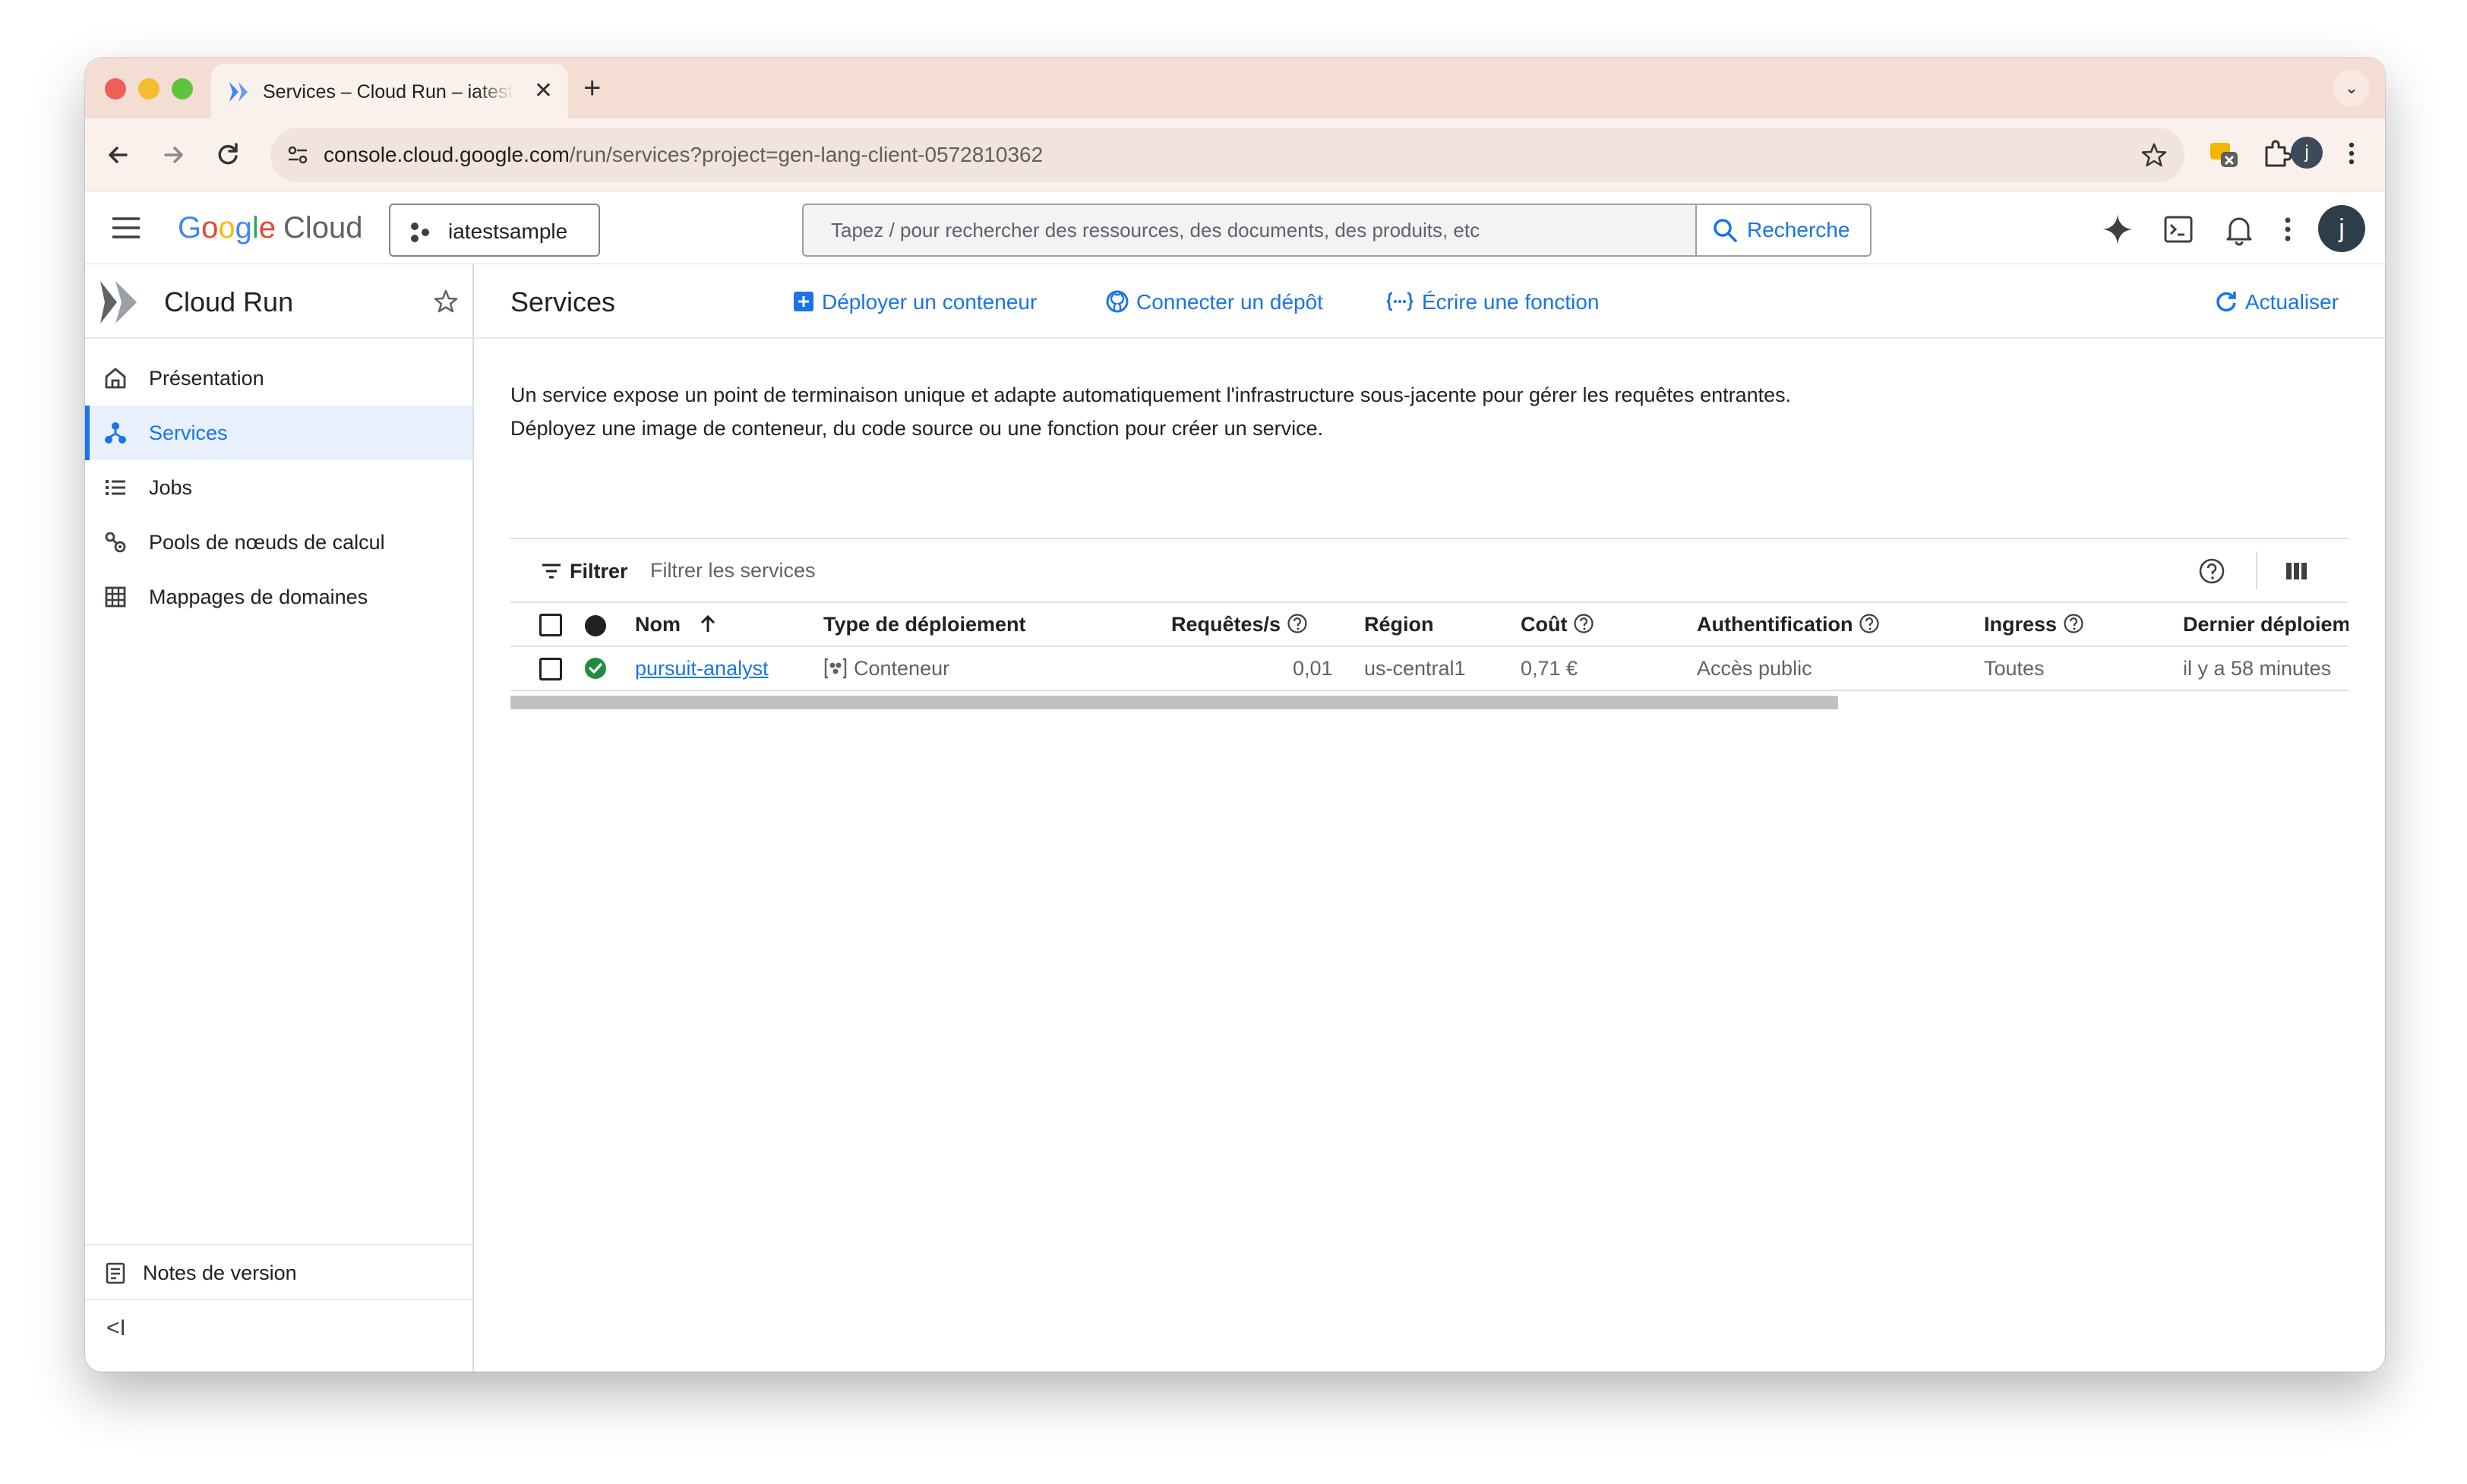 The width and height of the screenshot is (2467, 1484). Describe the element at coordinates (1399, 624) in the screenshot. I see `column-header-region: Région` at that location.